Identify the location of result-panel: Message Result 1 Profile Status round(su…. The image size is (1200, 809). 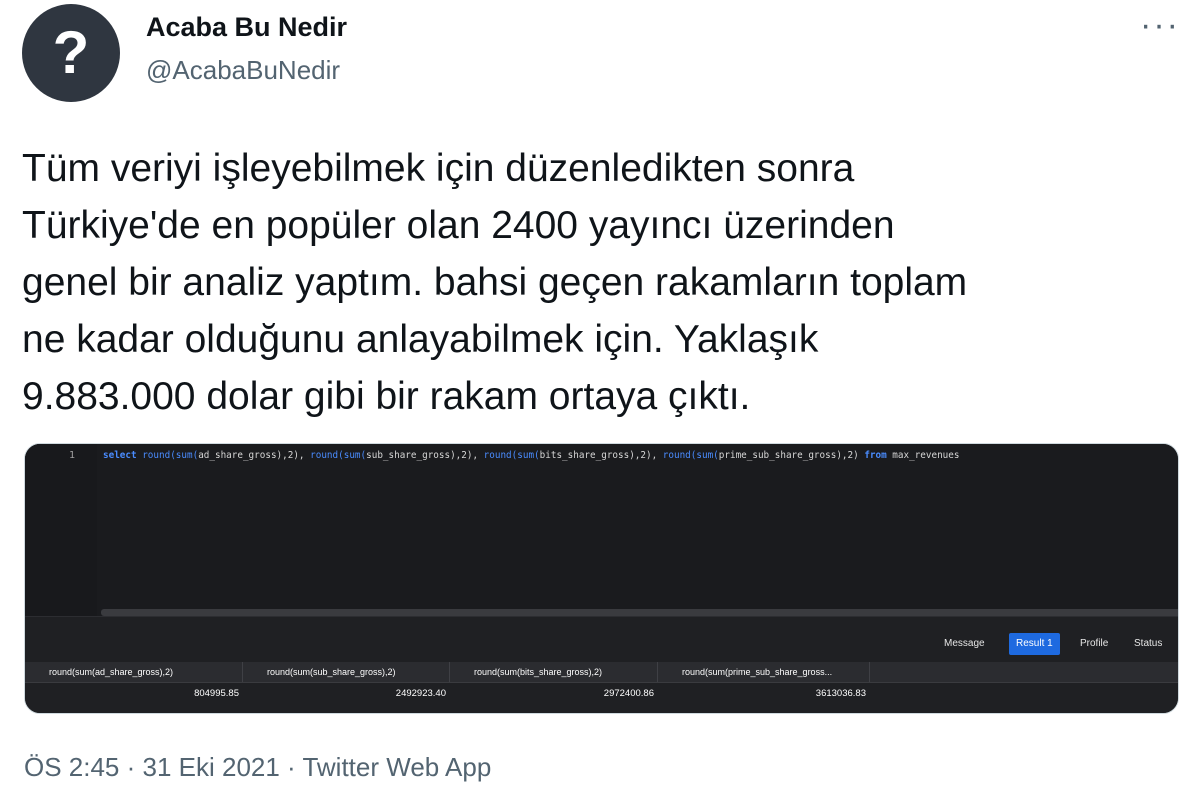
(601, 664).